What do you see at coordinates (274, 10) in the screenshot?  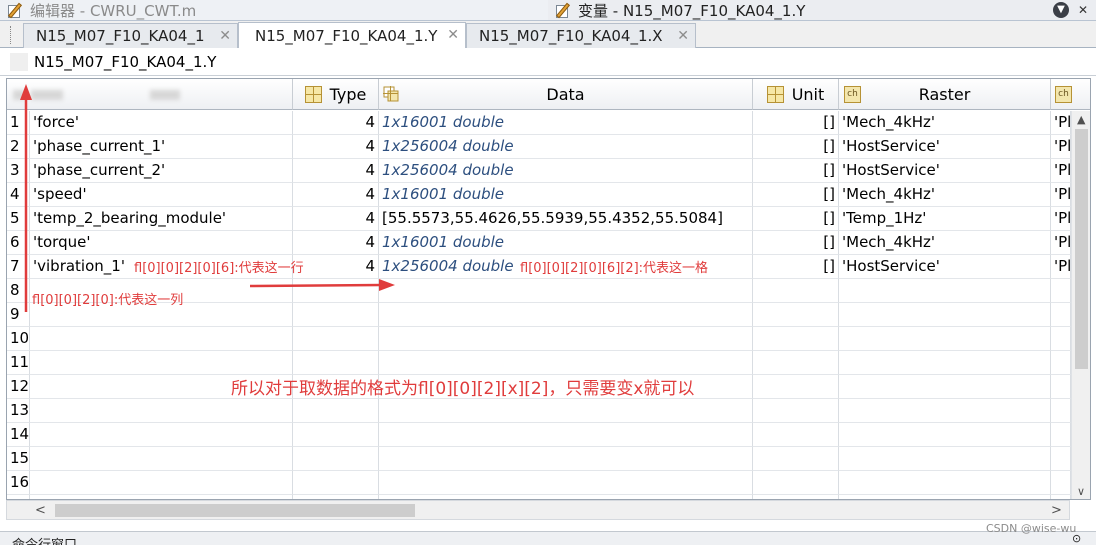 I see `editor-title-bar: 编辑器 - CWRU_CWT.m` at bounding box center [274, 10].